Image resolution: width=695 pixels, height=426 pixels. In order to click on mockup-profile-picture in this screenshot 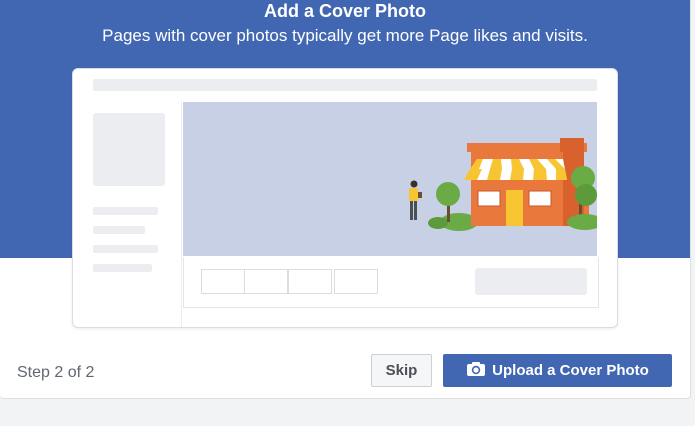, I will do `click(129, 149)`.